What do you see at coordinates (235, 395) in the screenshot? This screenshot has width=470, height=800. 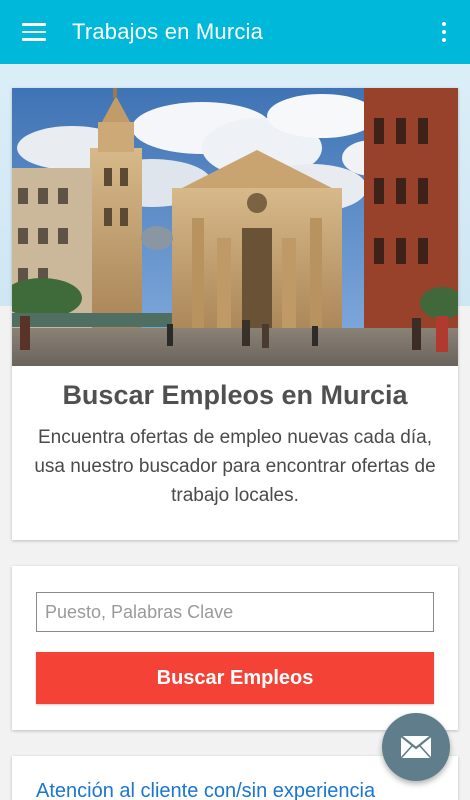 I see `hero-title: Buscar Empleos en Murcia` at bounding box center [235, 395].